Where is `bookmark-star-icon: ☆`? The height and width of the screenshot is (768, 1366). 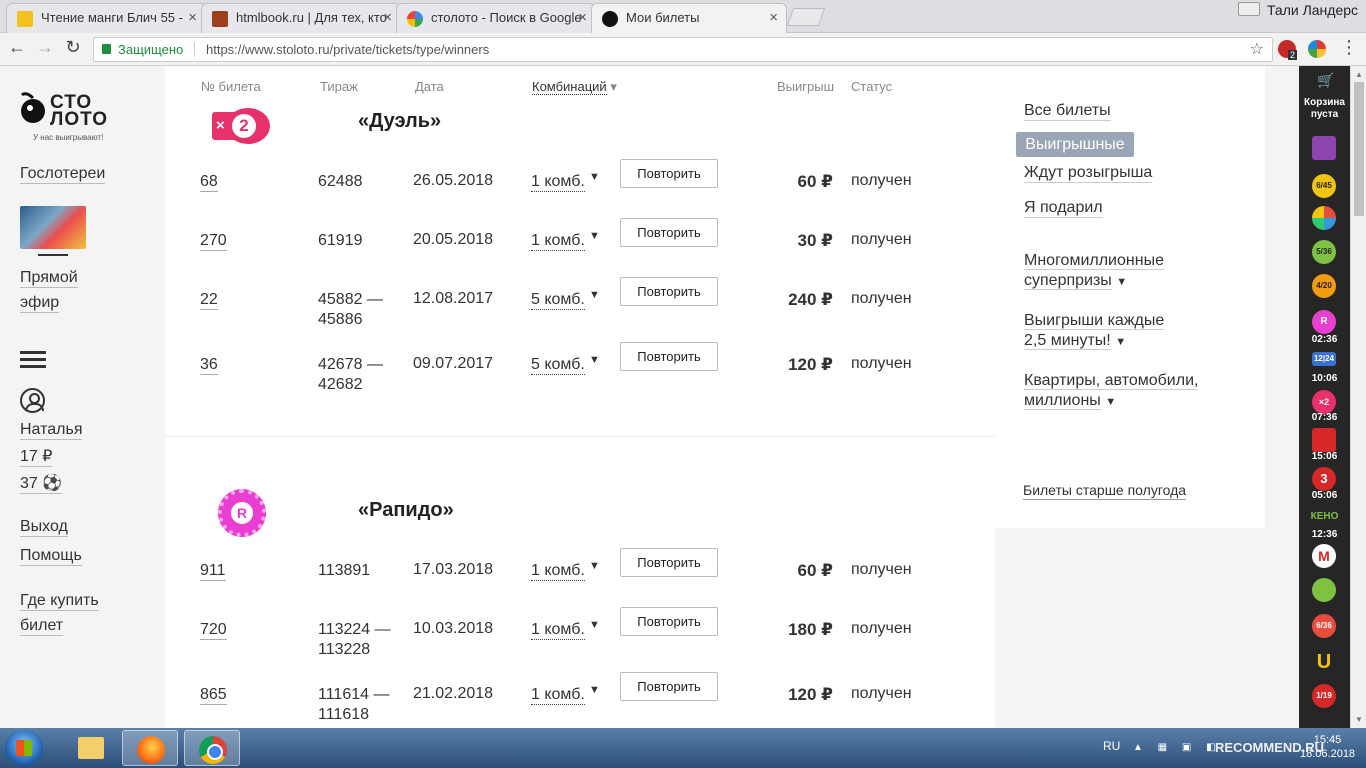
bookmark-star-icon: ☆ is located at coordinates (1257, 49).